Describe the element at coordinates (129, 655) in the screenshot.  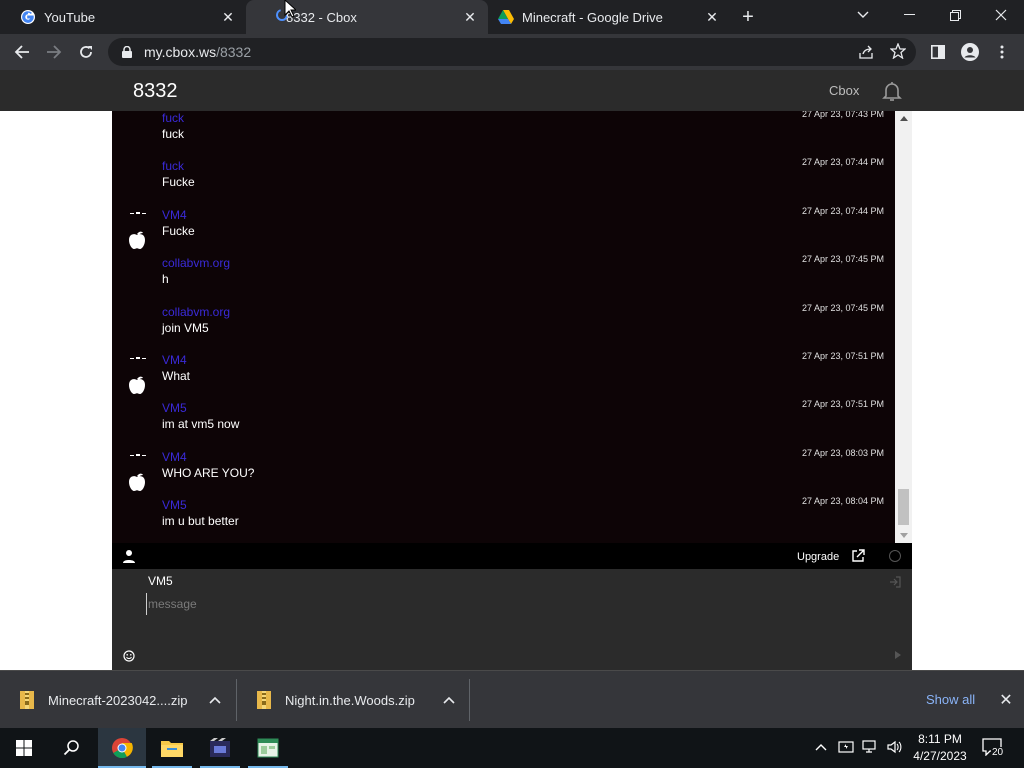
I see `emoji-icon` at that location.